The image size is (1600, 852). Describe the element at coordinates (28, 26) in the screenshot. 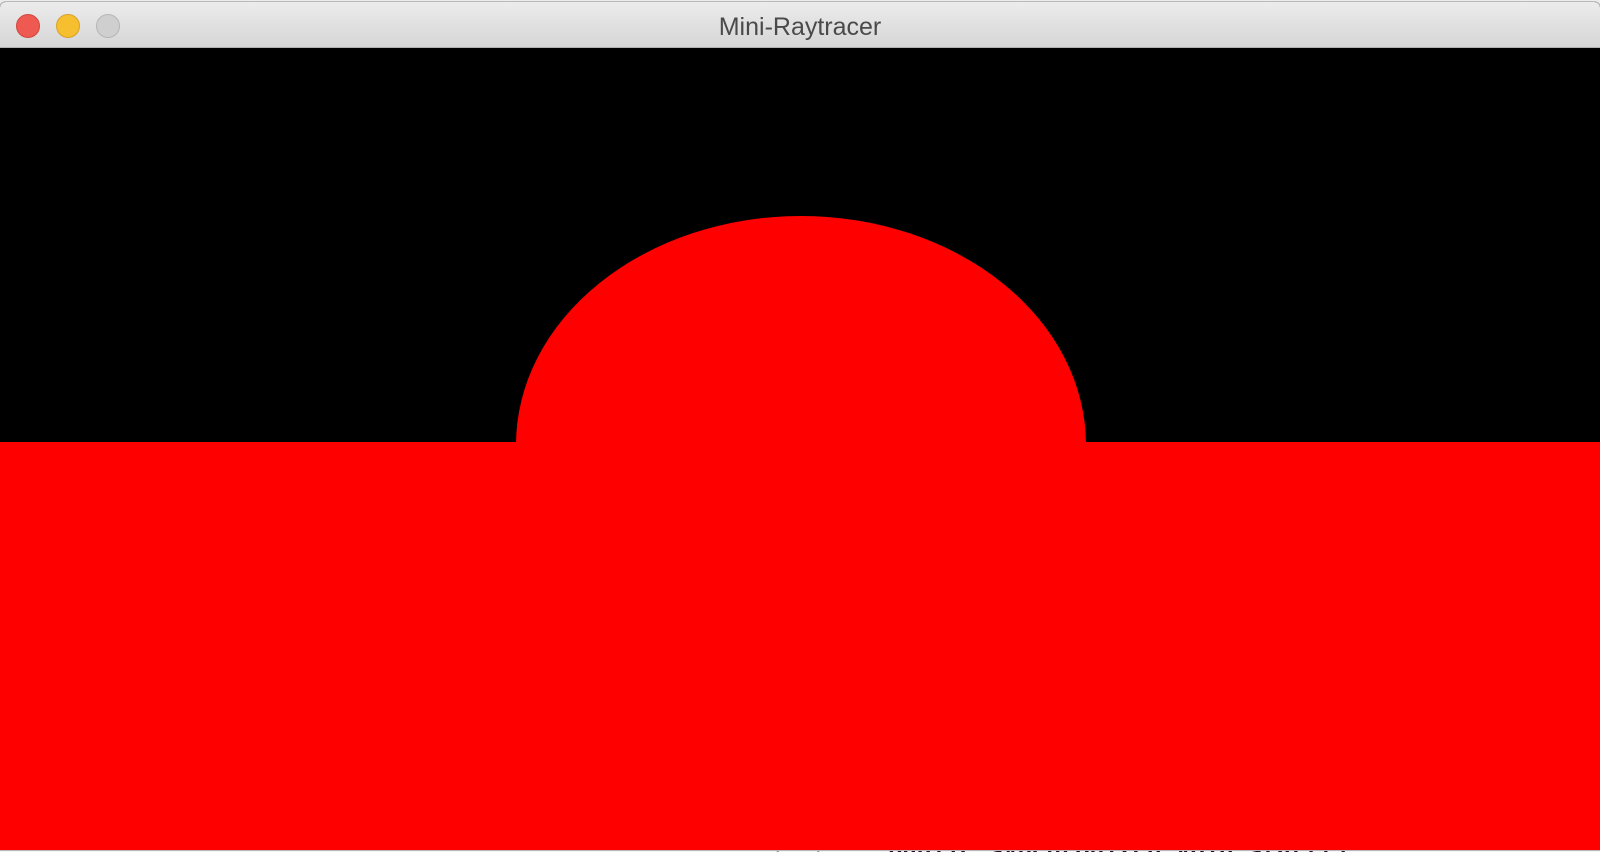

I see `close-icon` at that location.